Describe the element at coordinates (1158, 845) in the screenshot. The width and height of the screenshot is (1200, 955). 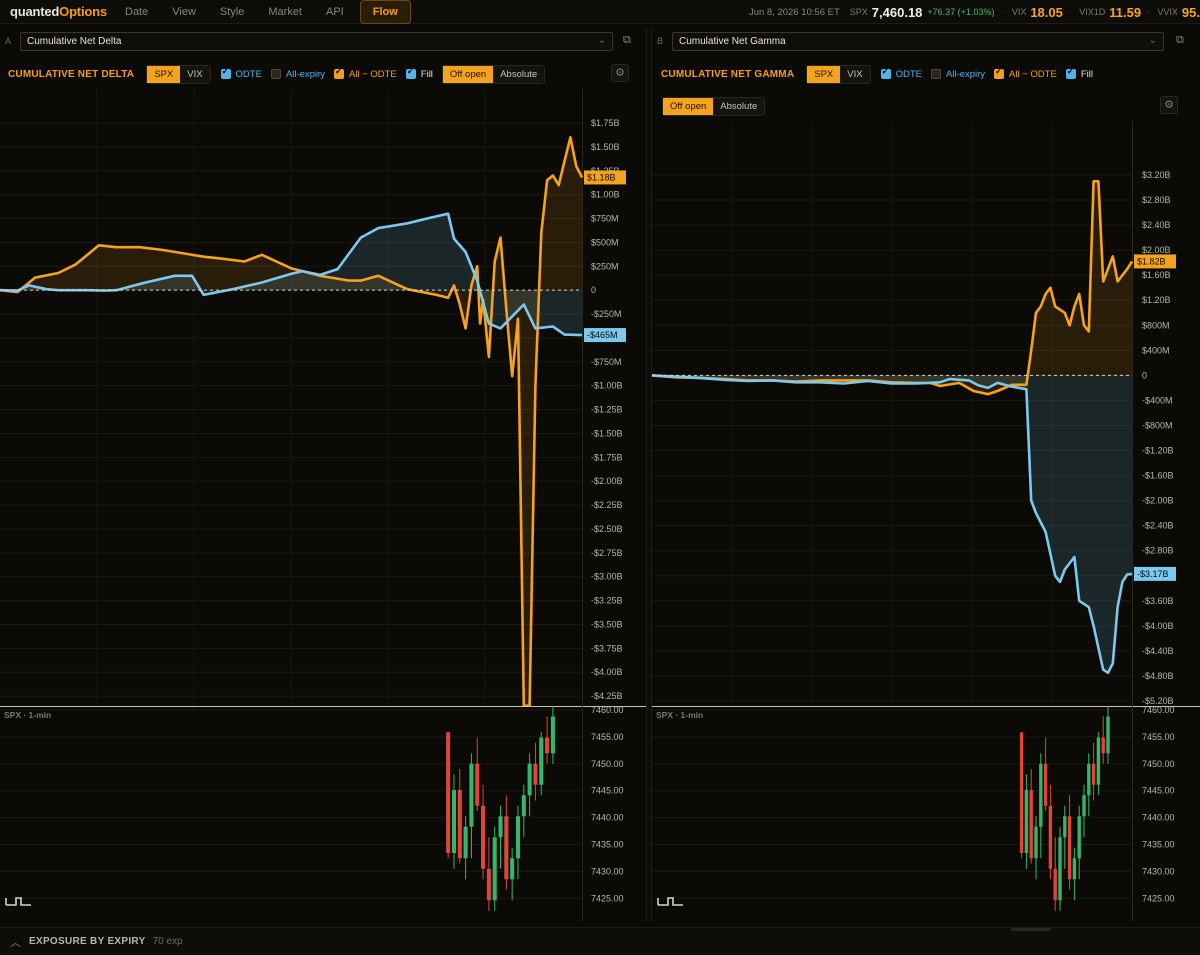
I see `price-tick-label: 7435.00` at that location.